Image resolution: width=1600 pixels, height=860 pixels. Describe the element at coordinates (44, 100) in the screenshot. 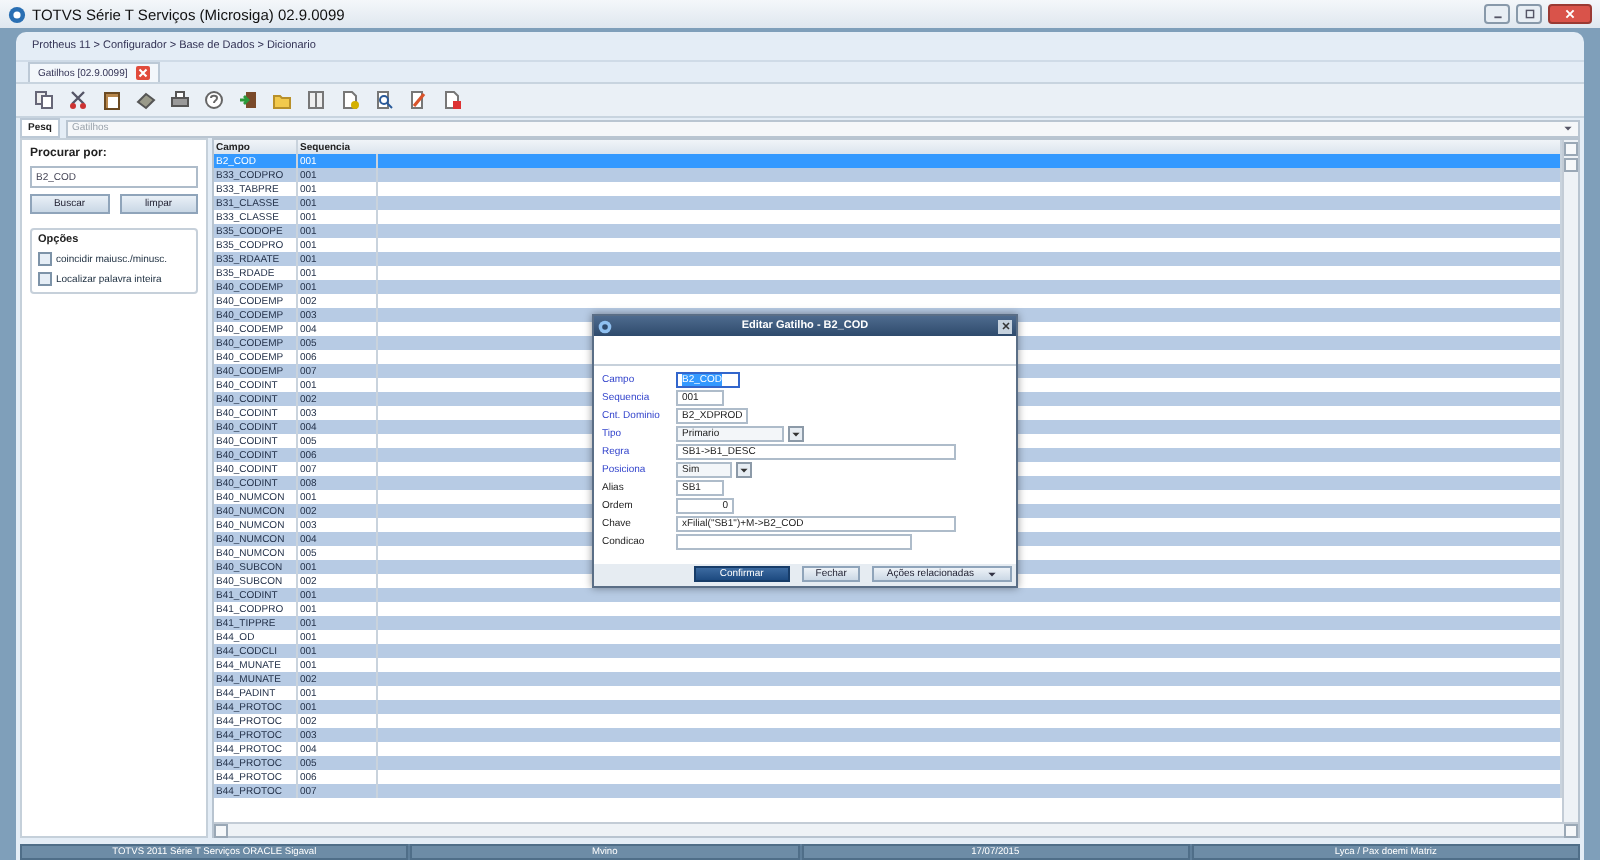

I see `copy-icon` at that location.